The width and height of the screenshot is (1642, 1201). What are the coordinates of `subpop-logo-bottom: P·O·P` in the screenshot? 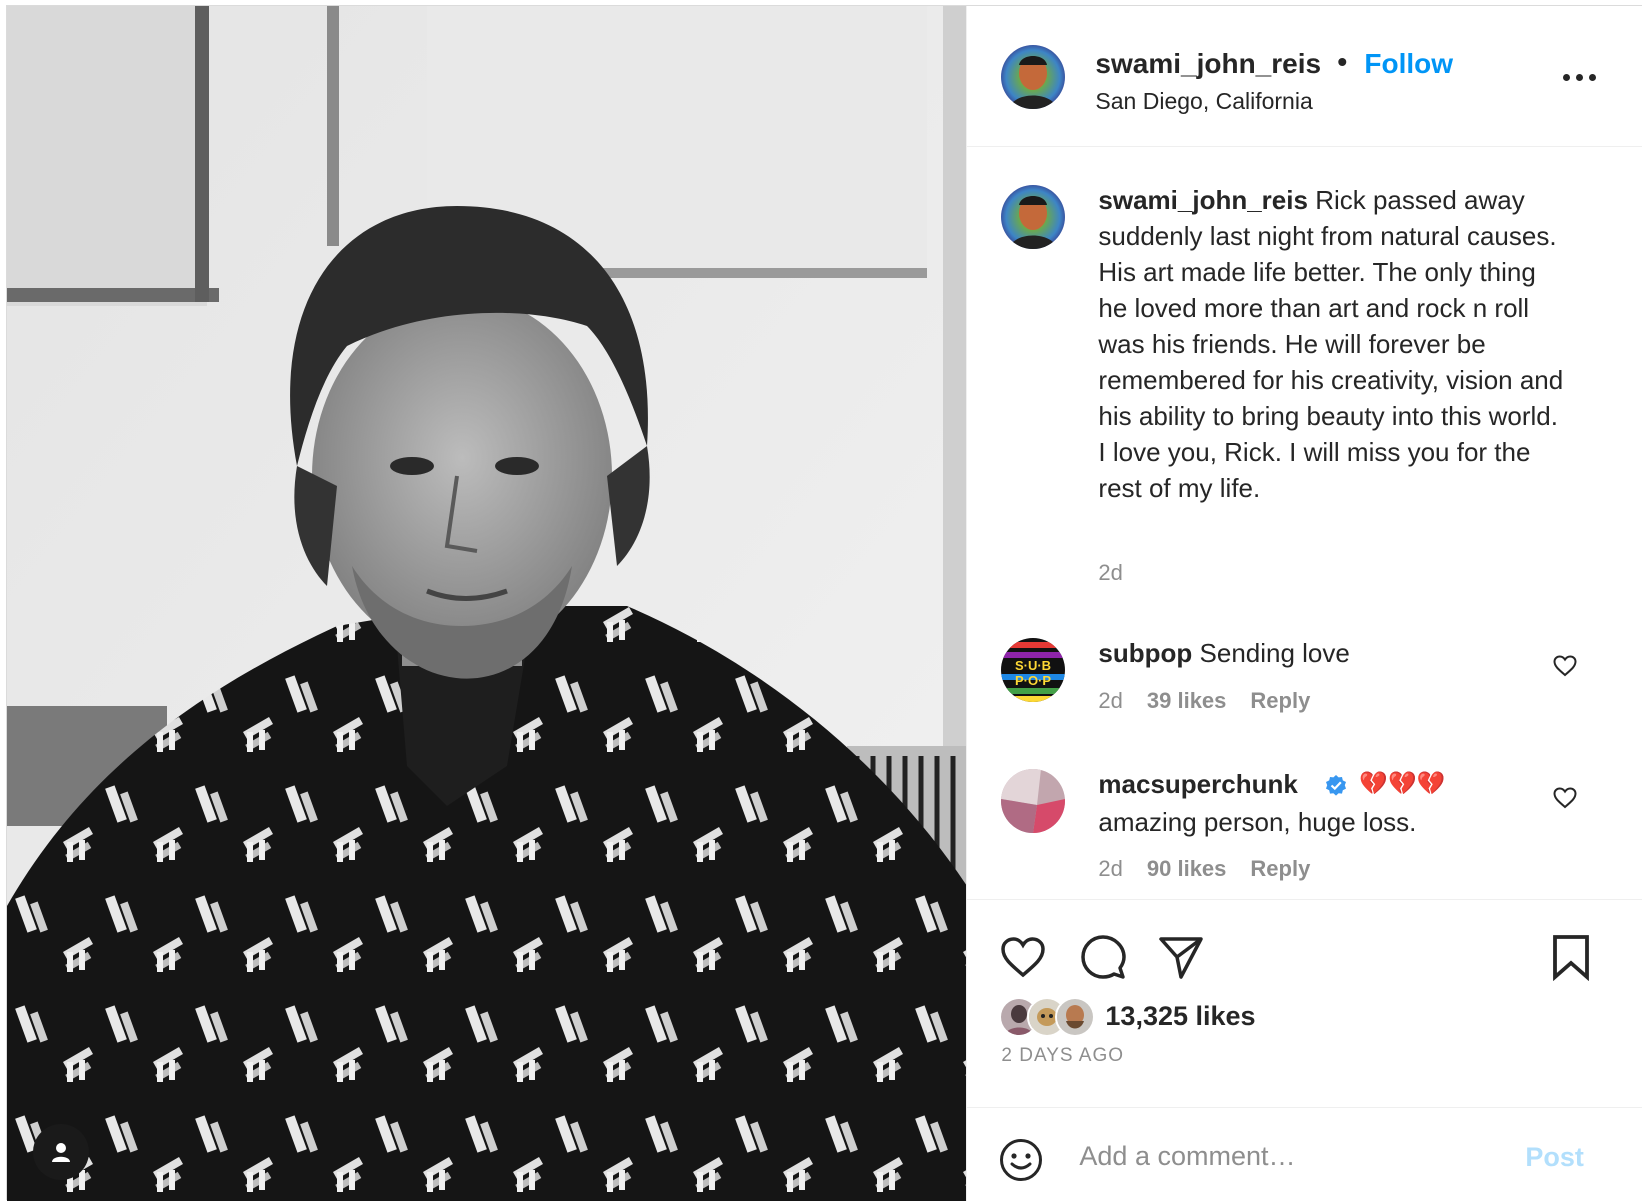 It's located at (1033, 680).